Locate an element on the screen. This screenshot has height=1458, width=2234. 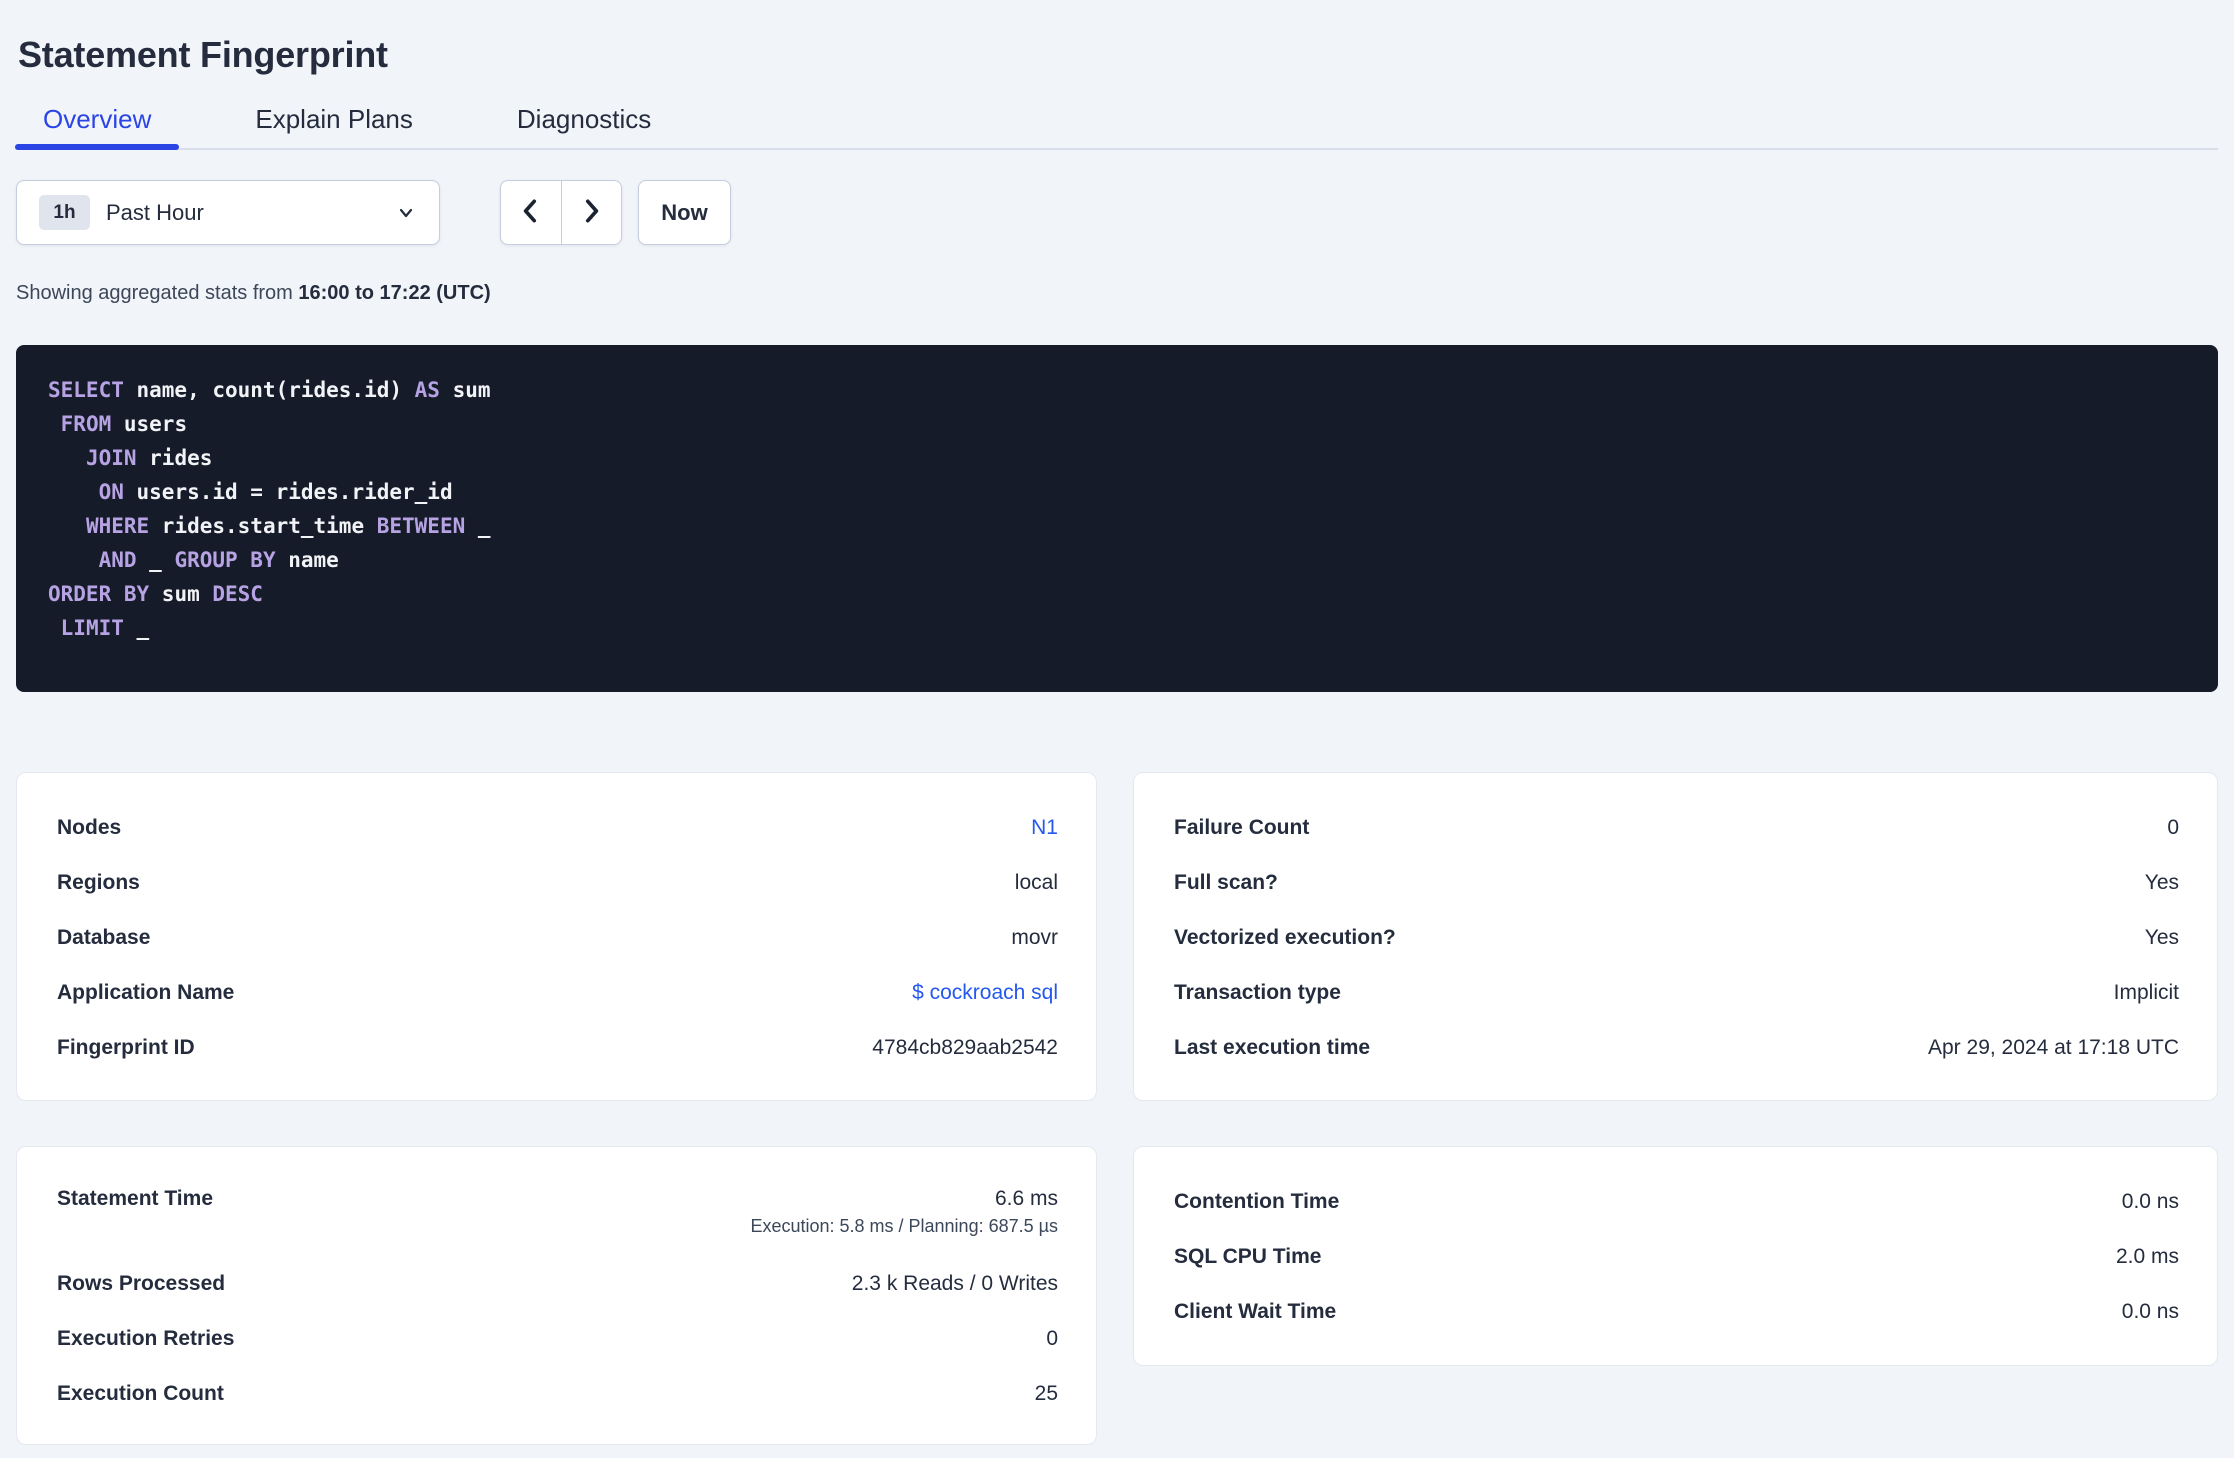
info-row: Client Wait Time 0.0 ns is located at coordinates (1676, 1311).